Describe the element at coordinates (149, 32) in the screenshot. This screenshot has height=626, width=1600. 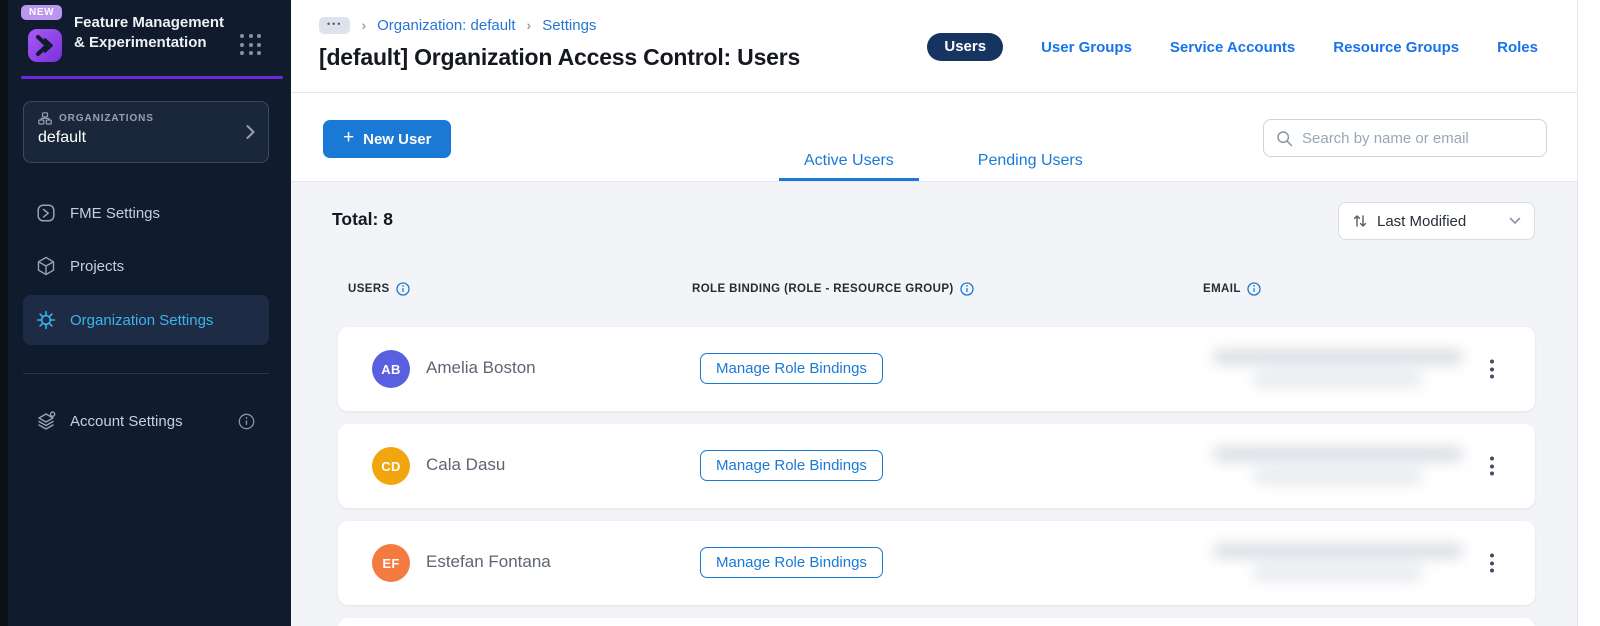
I see `brand-title: Feature Management & Experimentation` at that location.